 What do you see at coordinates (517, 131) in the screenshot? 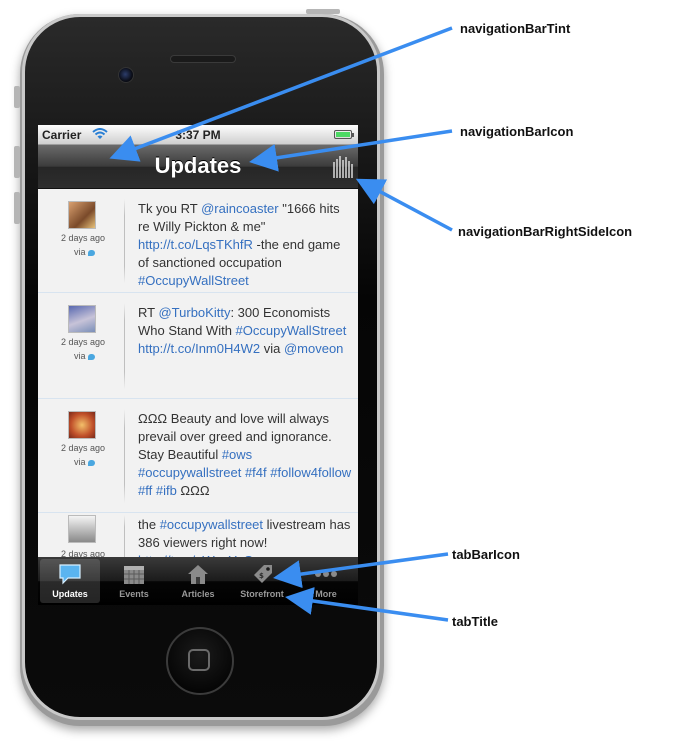
I see `annotation-navigationBarIcon: navigationBarIcon` at bounding box center [517, 131].